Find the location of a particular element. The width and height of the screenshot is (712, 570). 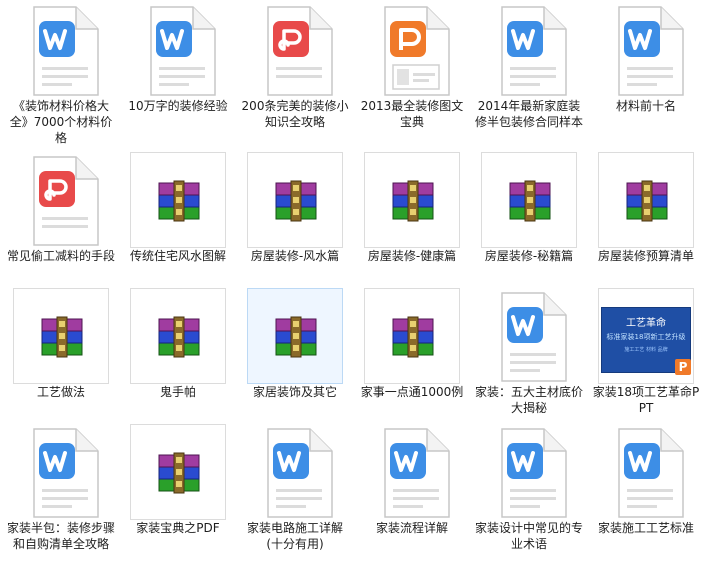

ppt-thumb-title: 工艺革命 is located at coordinates (646, 323).